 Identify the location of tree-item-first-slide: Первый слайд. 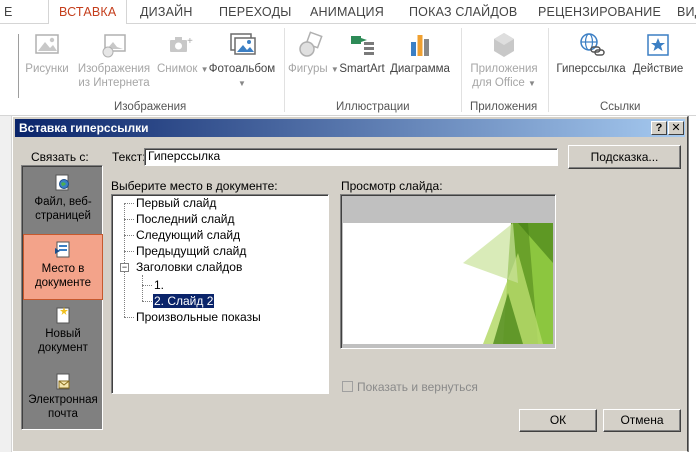
(176, 203).